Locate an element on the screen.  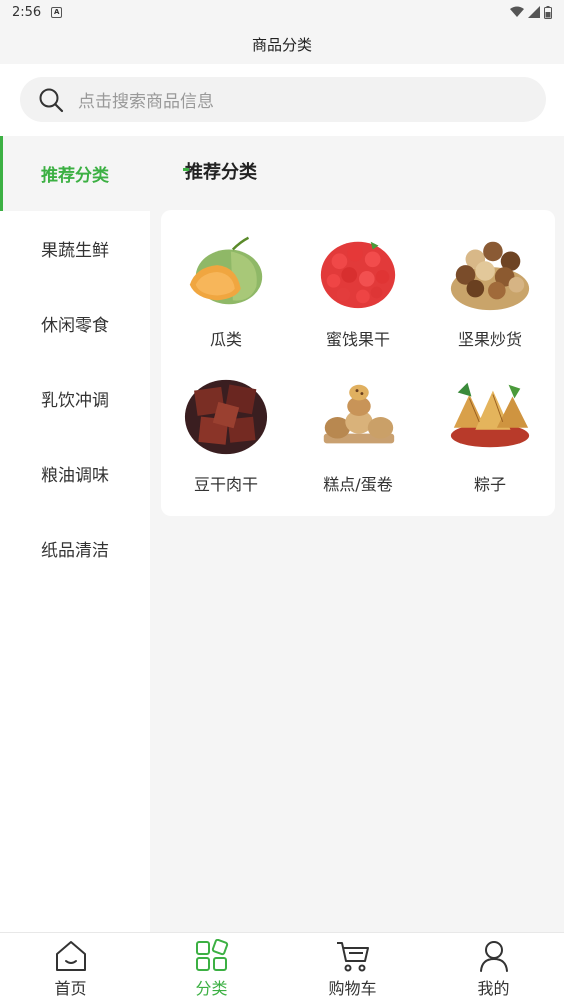
section-title-accent is located at coordinates (186, 169).